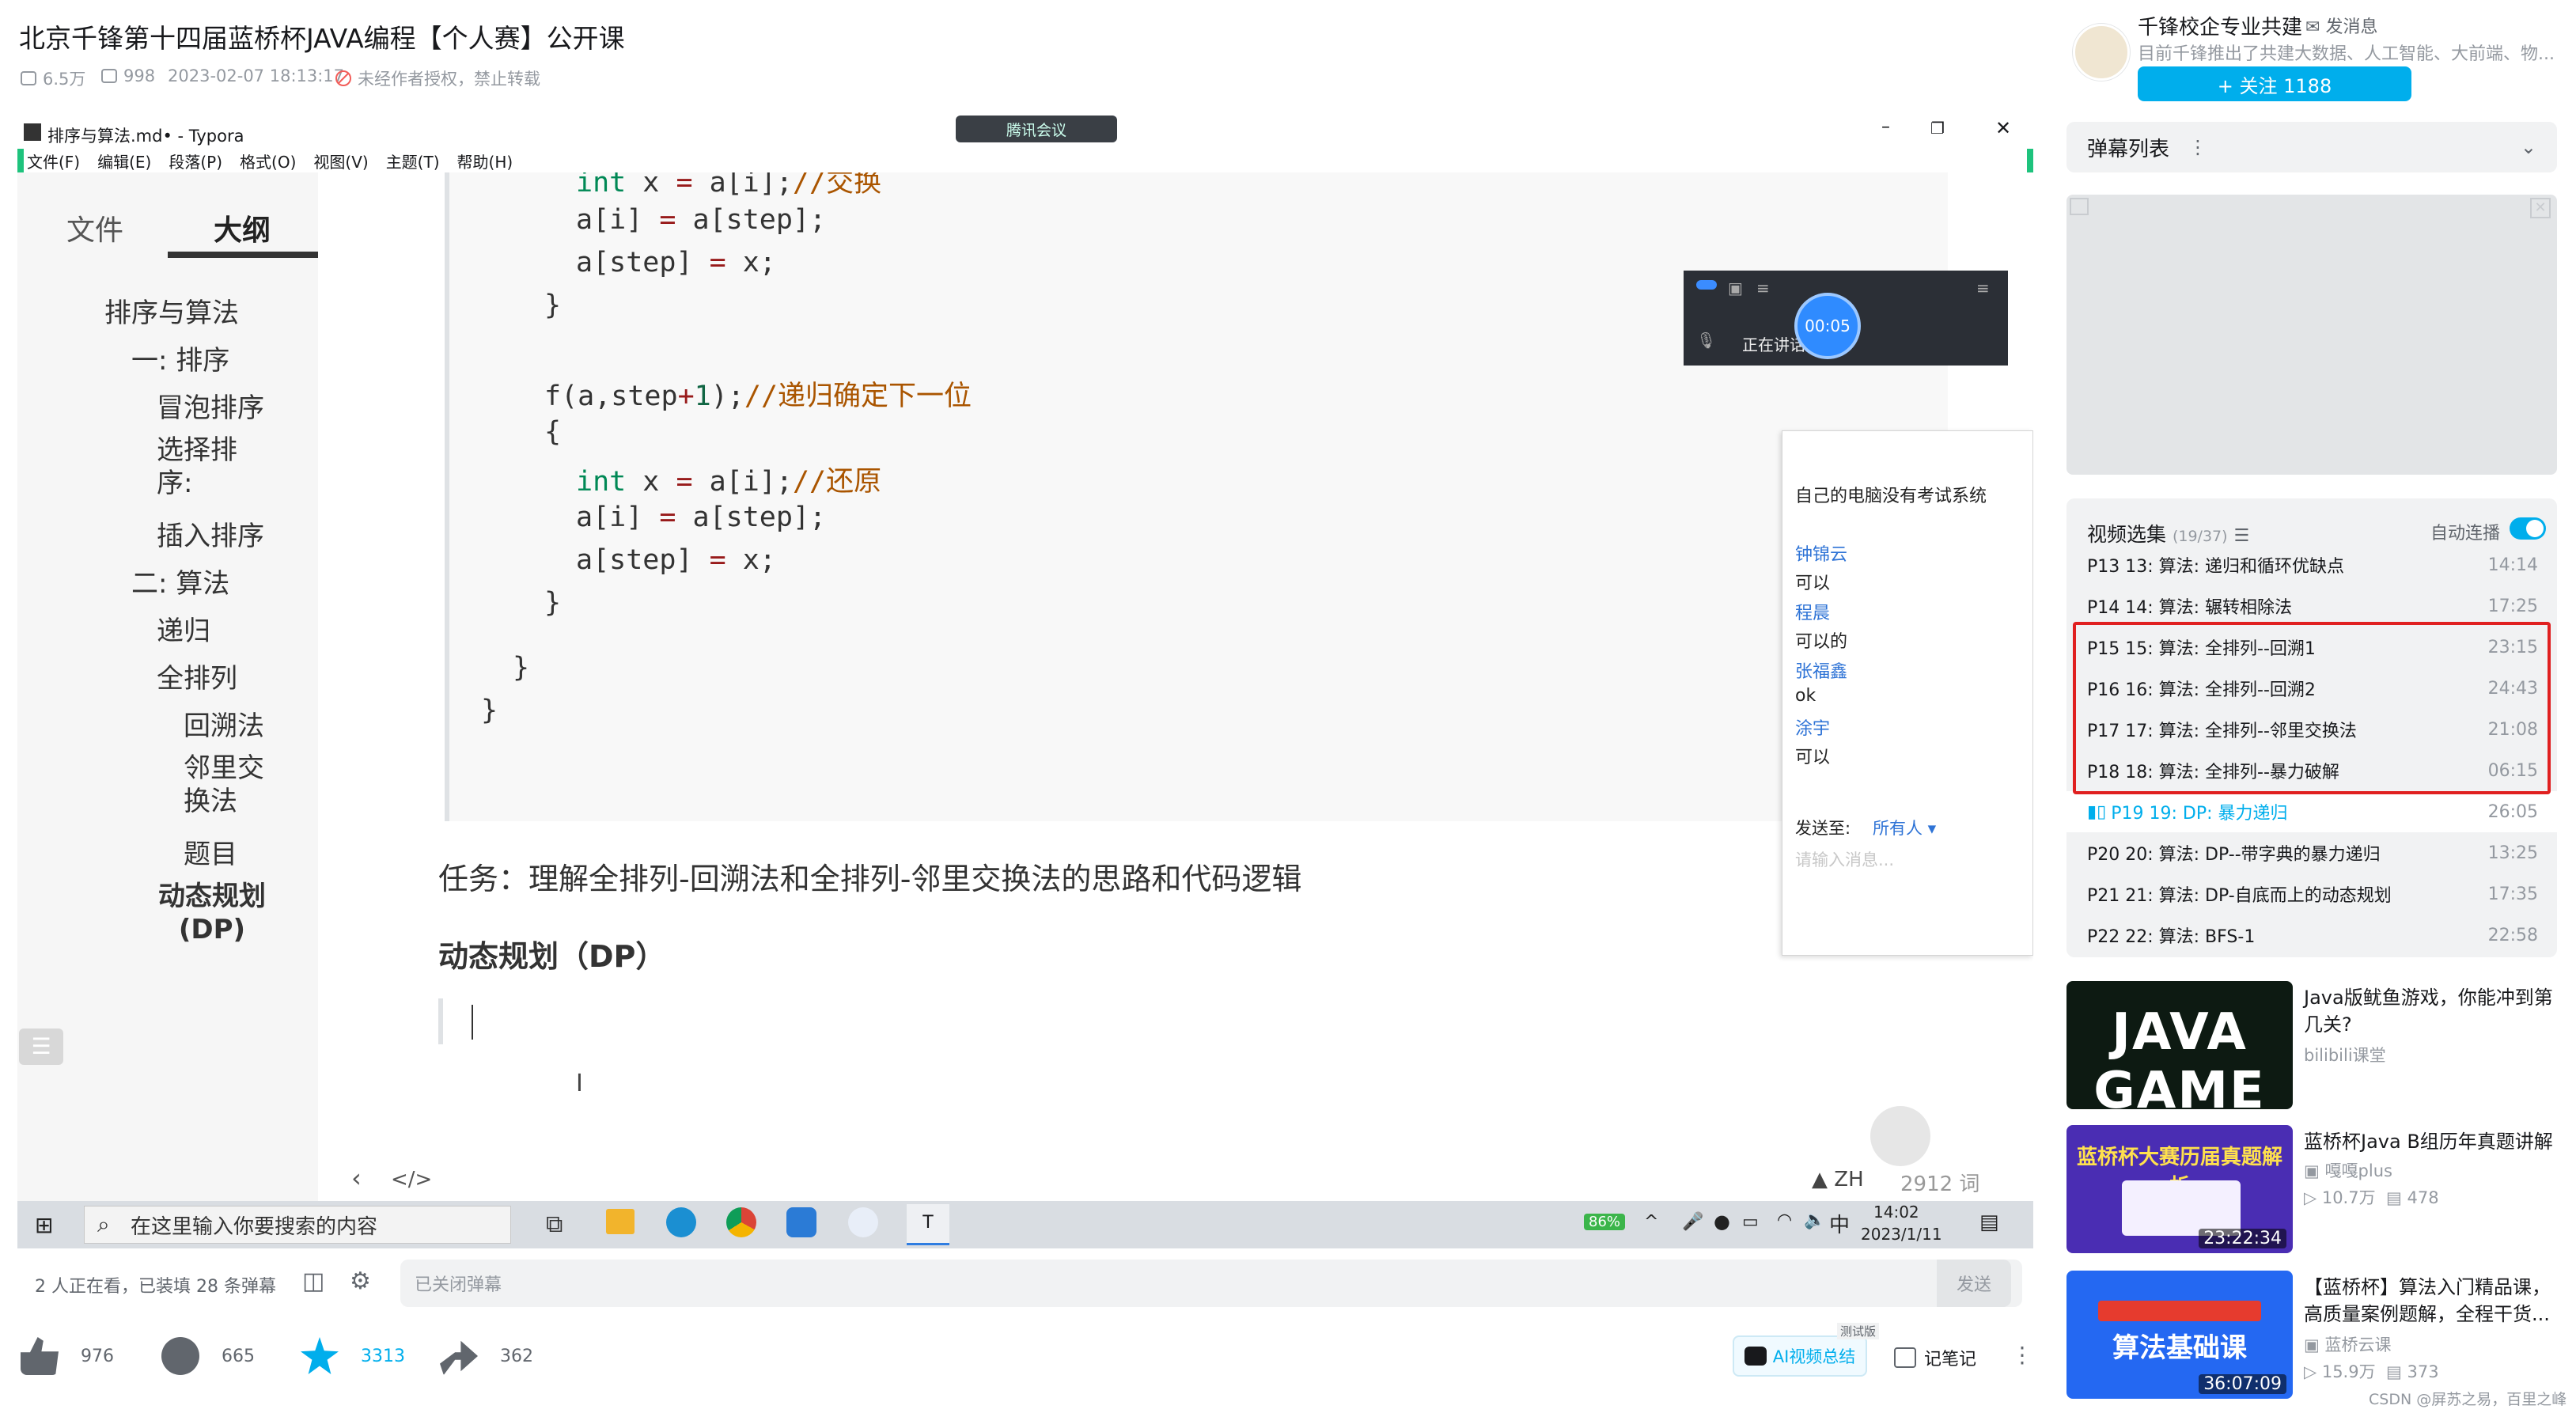  Describe the element at coordinates (356, 1178) in the screenshot. I see `chevron-left-icon: ‹` at that location.